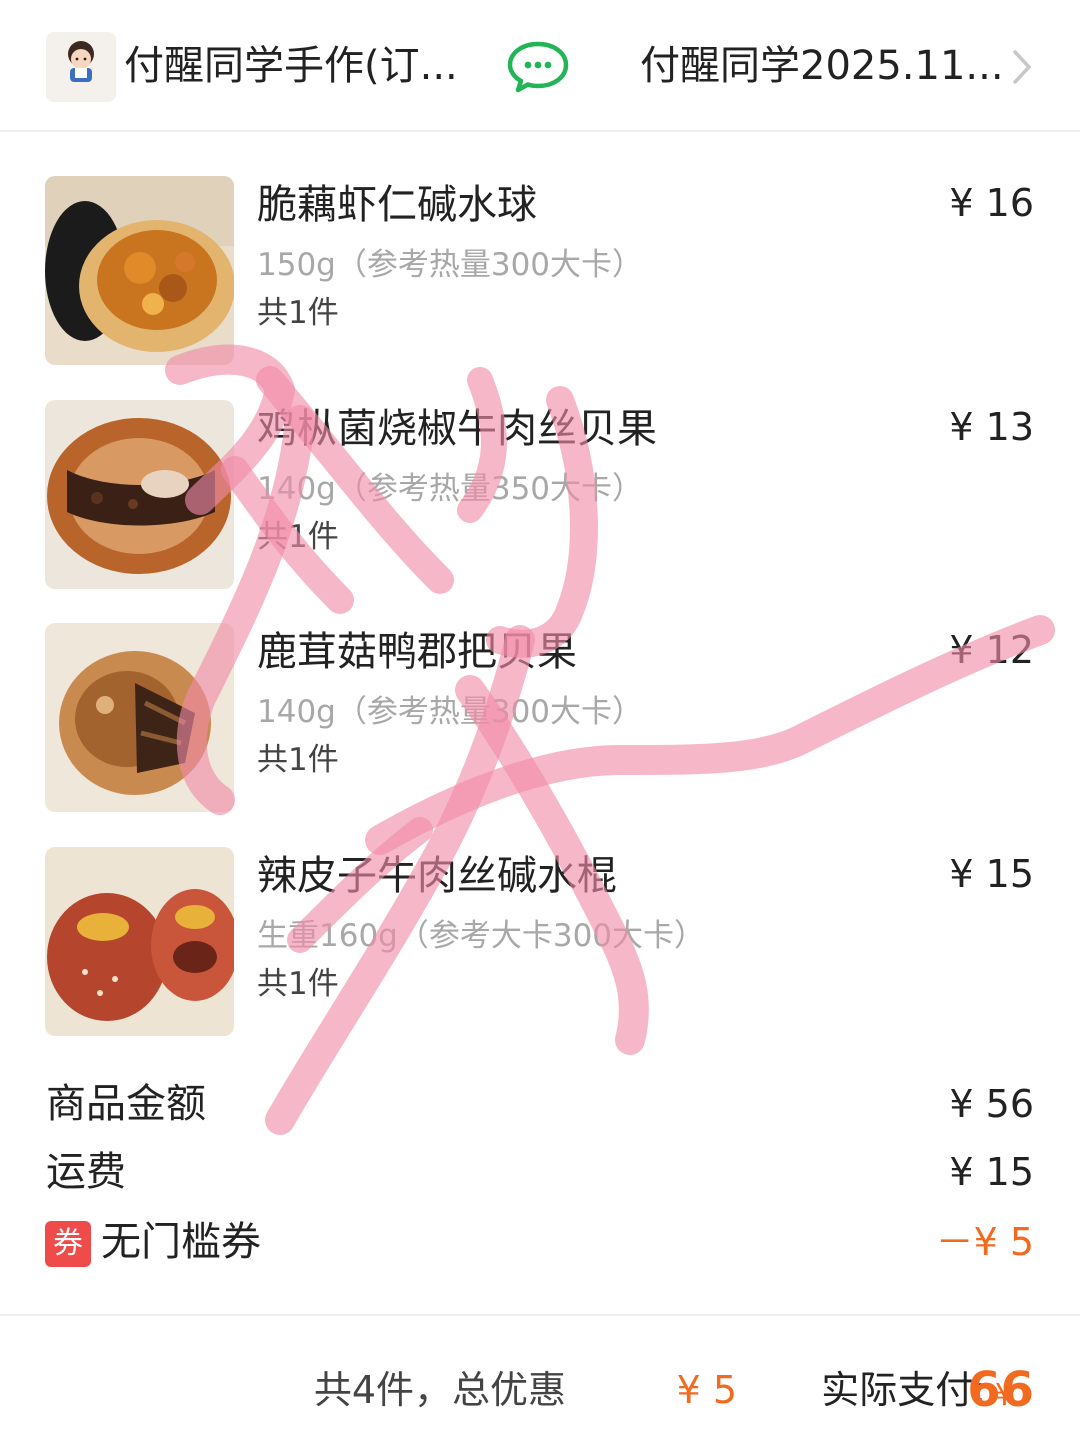 The width and height of the screenshot is (1080, 1453). Describe the element at coordinates (991, 874) in the screenshot. I see `product-price: ¥ 15` at that location.